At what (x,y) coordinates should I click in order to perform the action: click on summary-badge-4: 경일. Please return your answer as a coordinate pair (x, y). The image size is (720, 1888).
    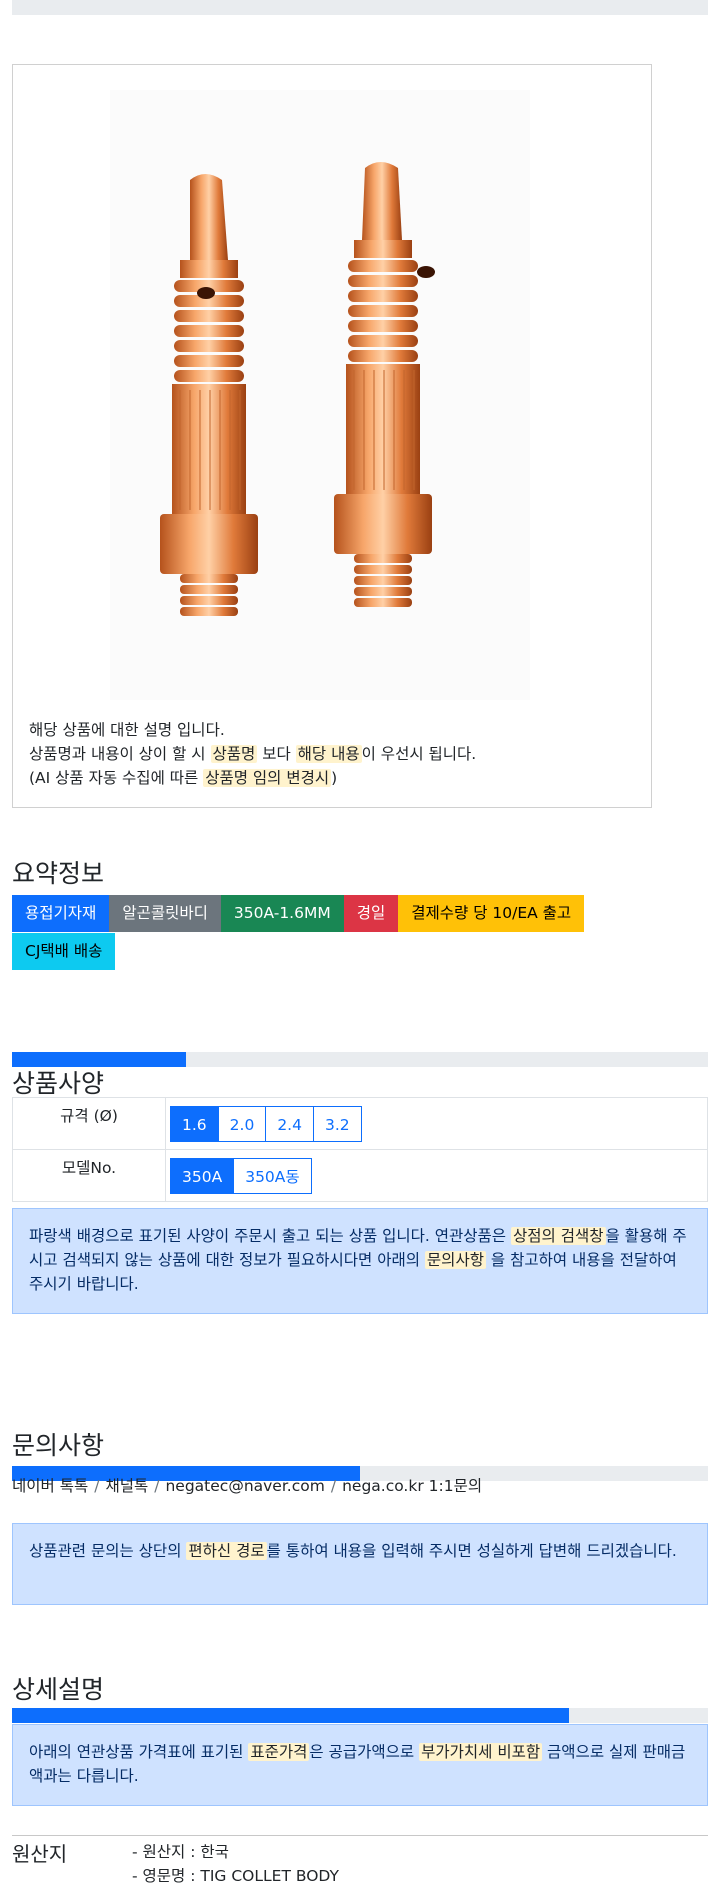
    Looking at the image, I should click on (371, 913).